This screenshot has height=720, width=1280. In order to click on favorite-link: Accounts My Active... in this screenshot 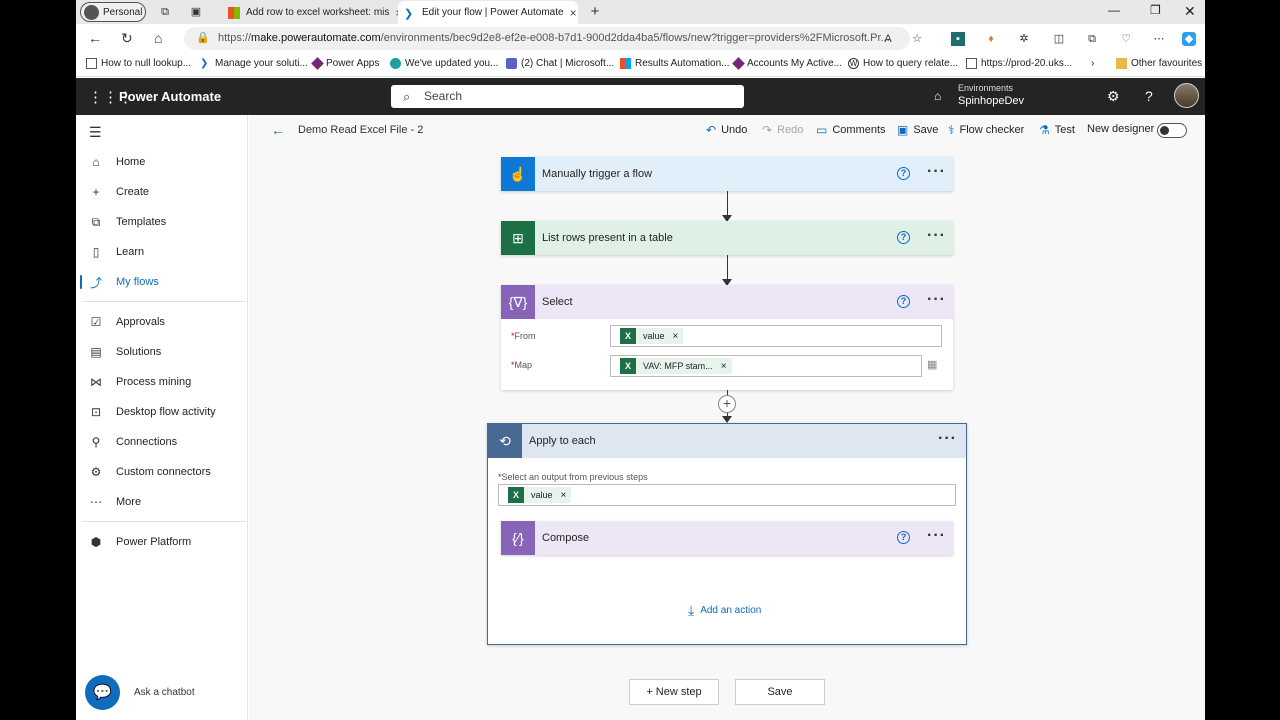, I will do `click(787, 63)`.